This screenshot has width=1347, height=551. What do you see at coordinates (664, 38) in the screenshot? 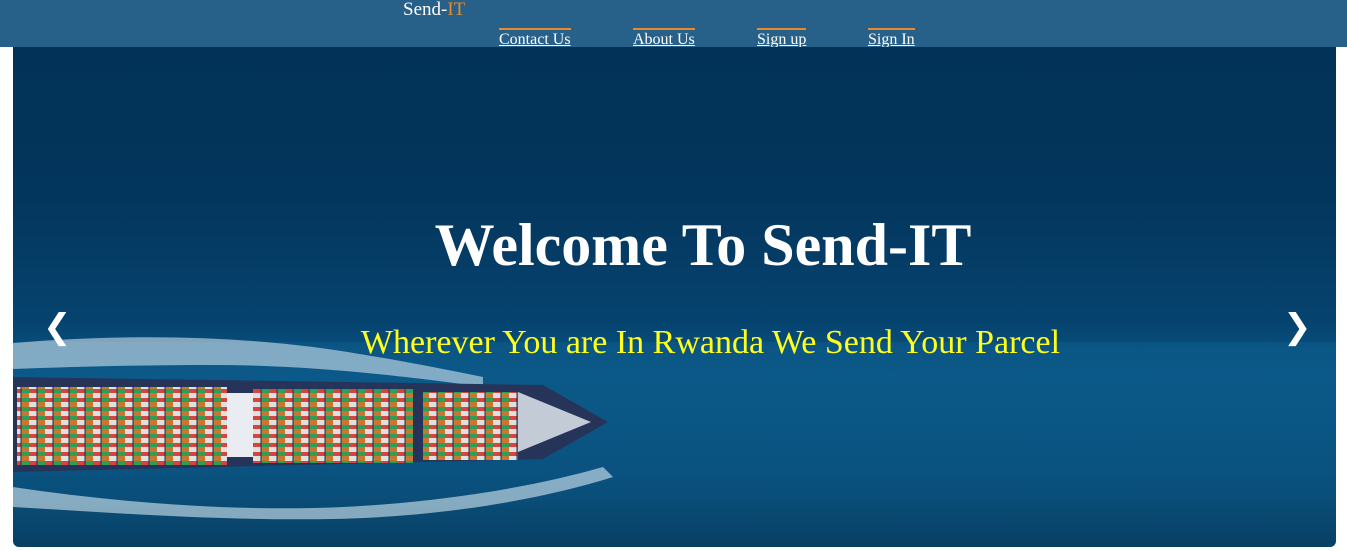
I see `nav-about-us: About Us` at bounding box center [664, 38].